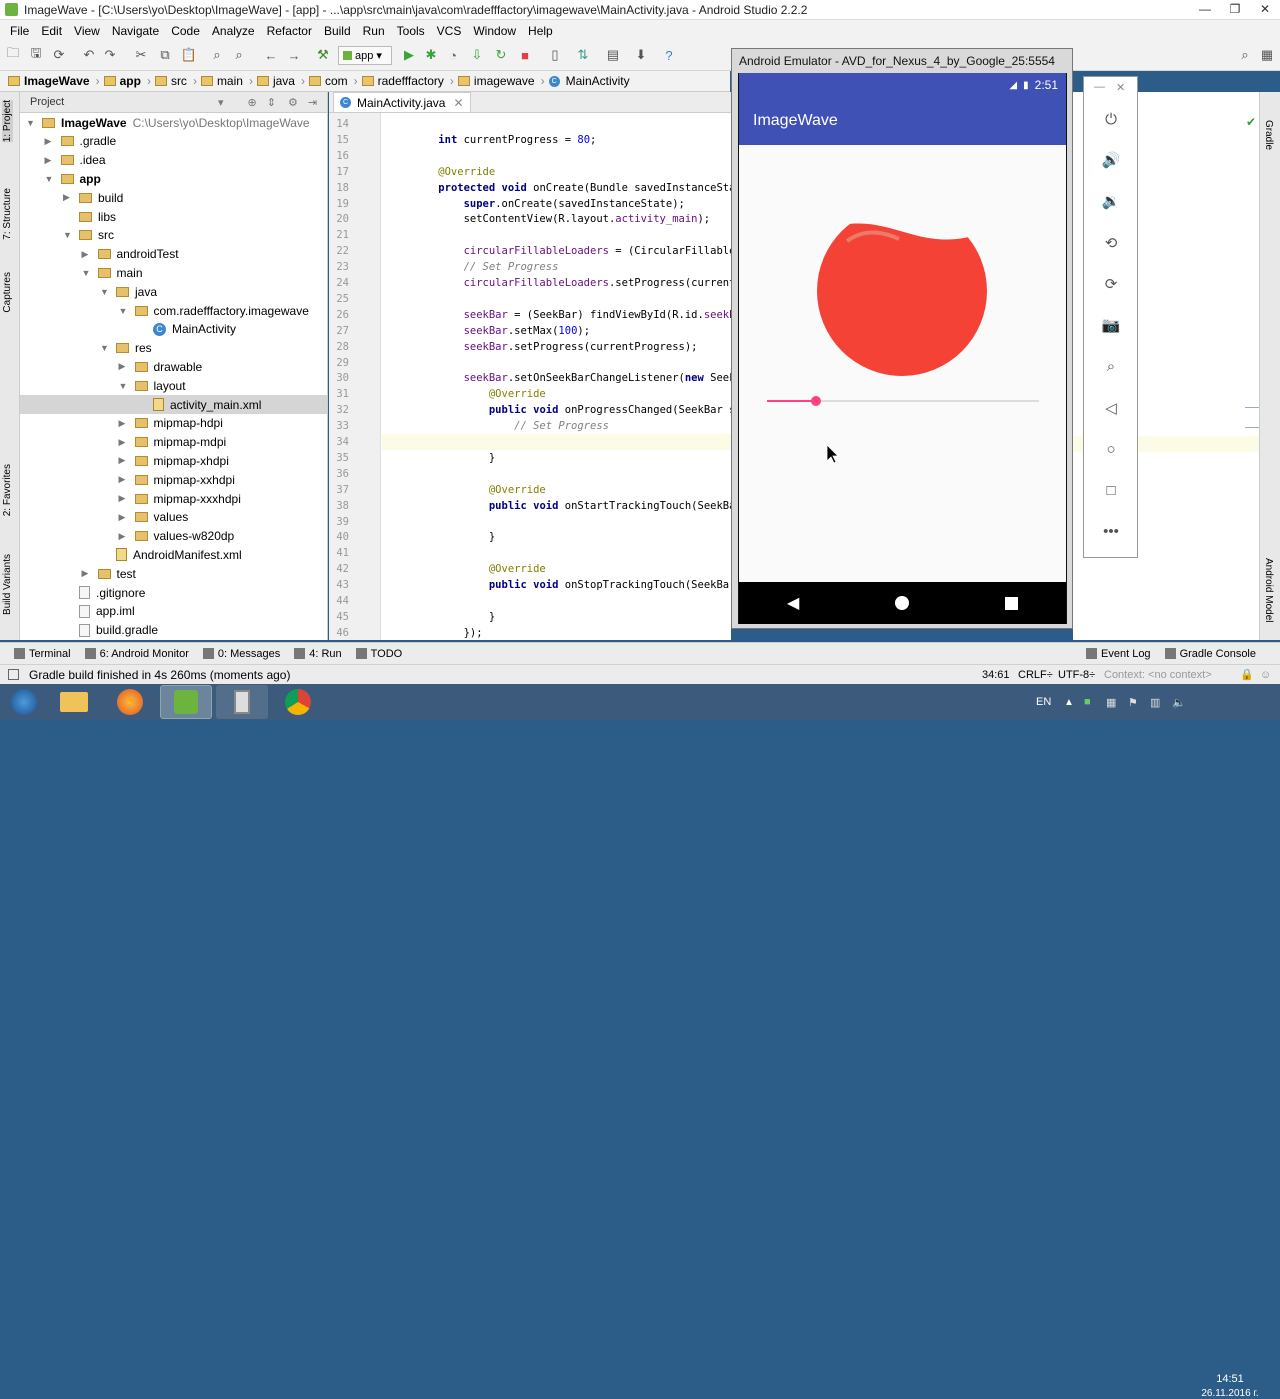 The image size is (1280, 1399). Describe the element at coordinates (87, 31) in the screenshot. I see `menu-view: View` at that location.